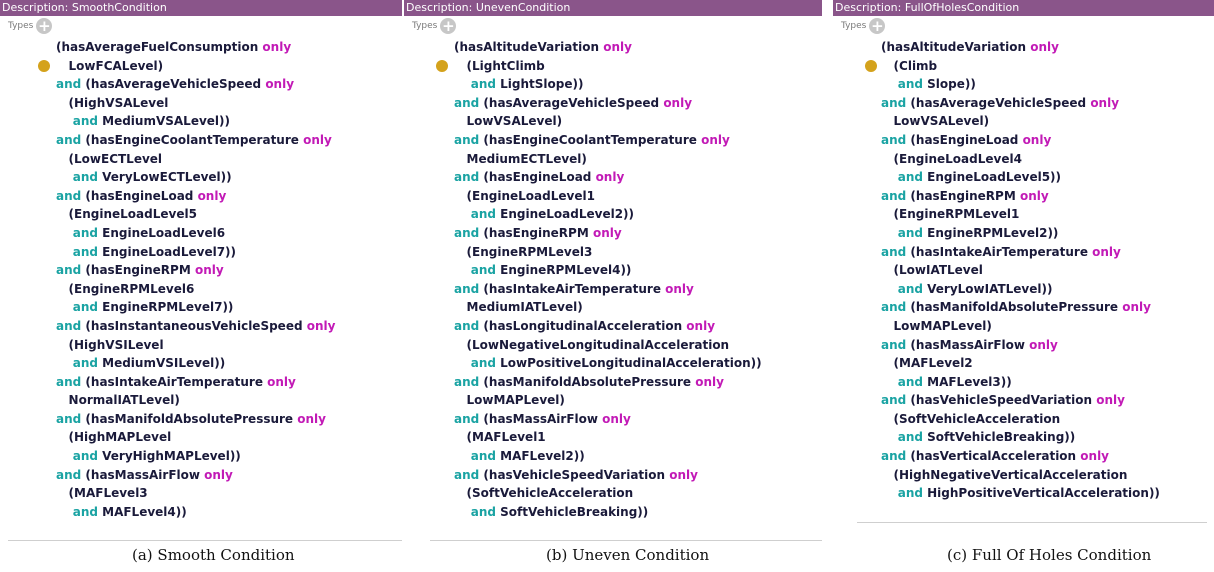 The height and width of the screenshot is (572, 1214). I want to click on expression-text: (EngineRPMLevel6, so click(125, 288).